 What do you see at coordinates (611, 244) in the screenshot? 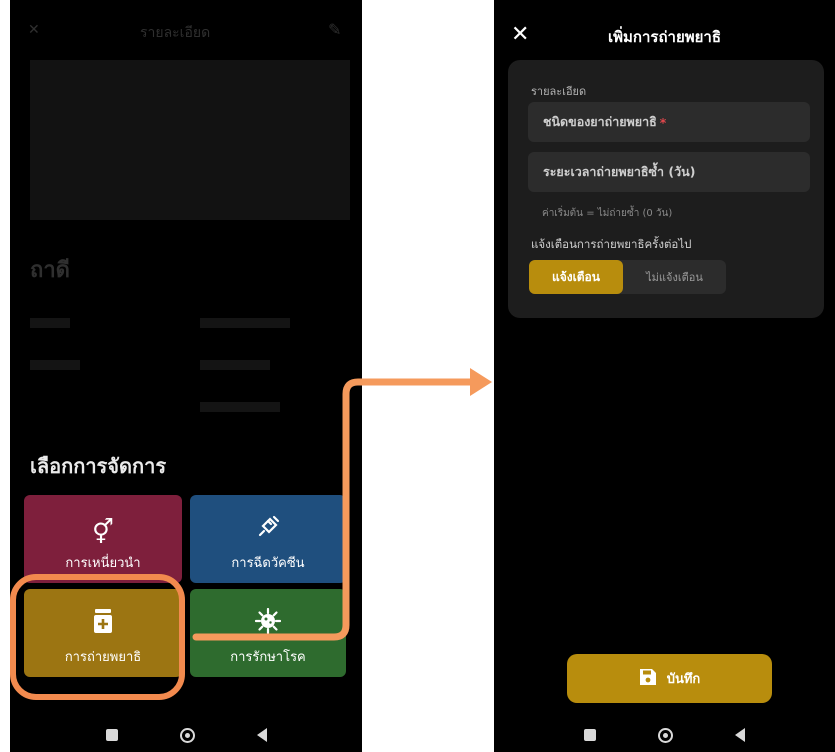
I see `notify-label: แจ้งเตือนการถ่ายพยาธิครั้งต่อไป` at bounding box center [611, 244].